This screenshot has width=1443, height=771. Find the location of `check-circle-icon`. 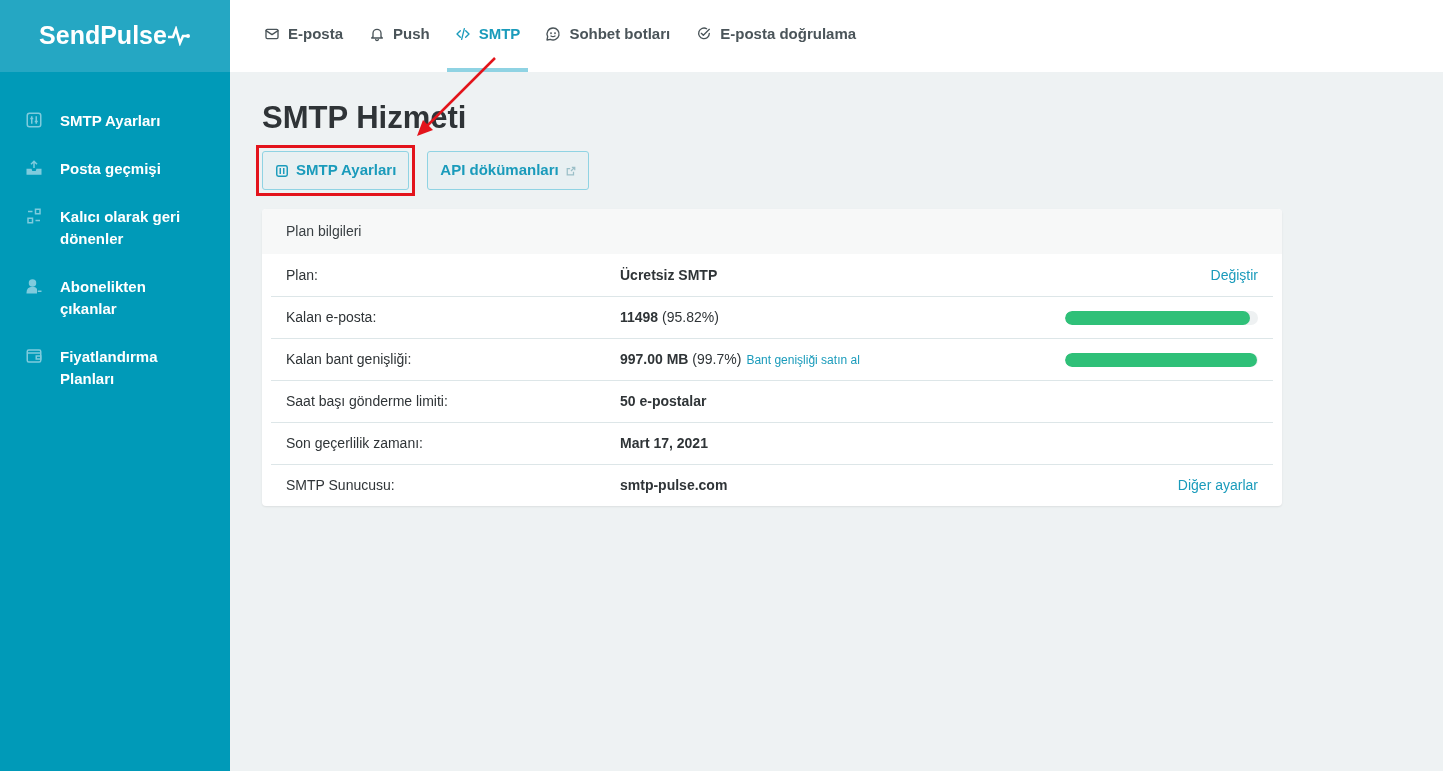

check-circle-icon is located at coordinates (704, 34).